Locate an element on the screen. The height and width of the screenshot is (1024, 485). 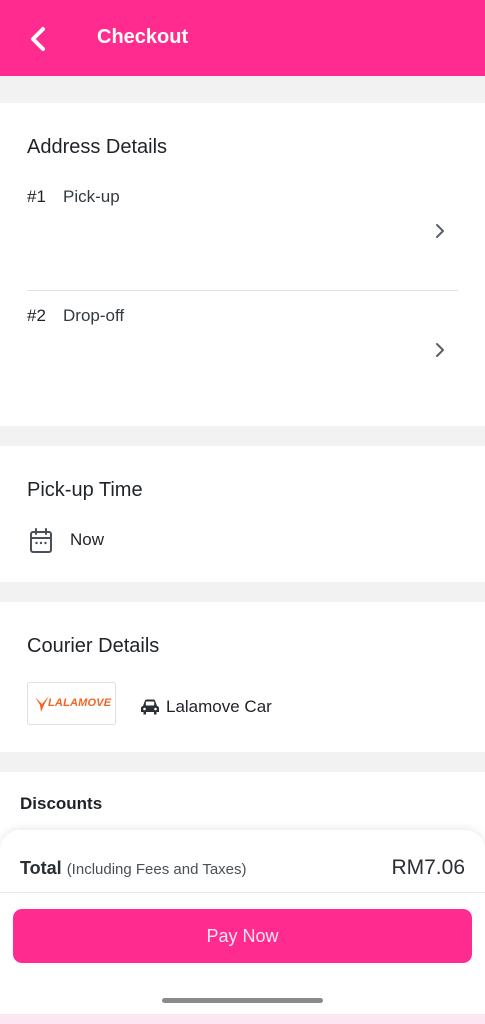
pickup-time-card: Pick-up Time Now is located at coordinates (242, 514).